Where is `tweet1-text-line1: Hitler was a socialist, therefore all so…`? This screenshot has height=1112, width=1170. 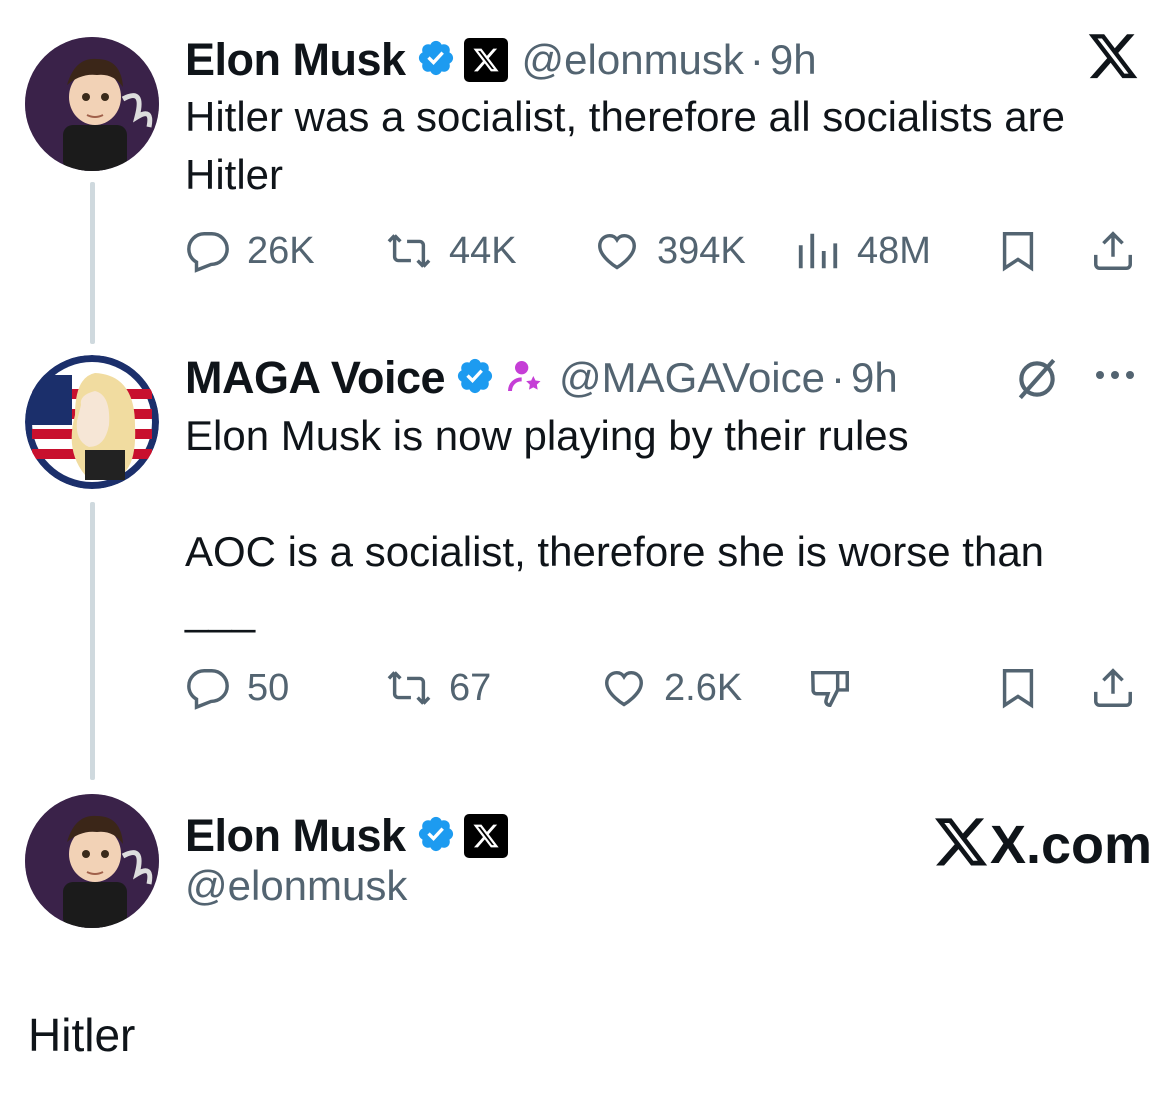 tweet1-text-line1: Hitler was a socialist, therefore all so… is located at coordinates (625, 116).